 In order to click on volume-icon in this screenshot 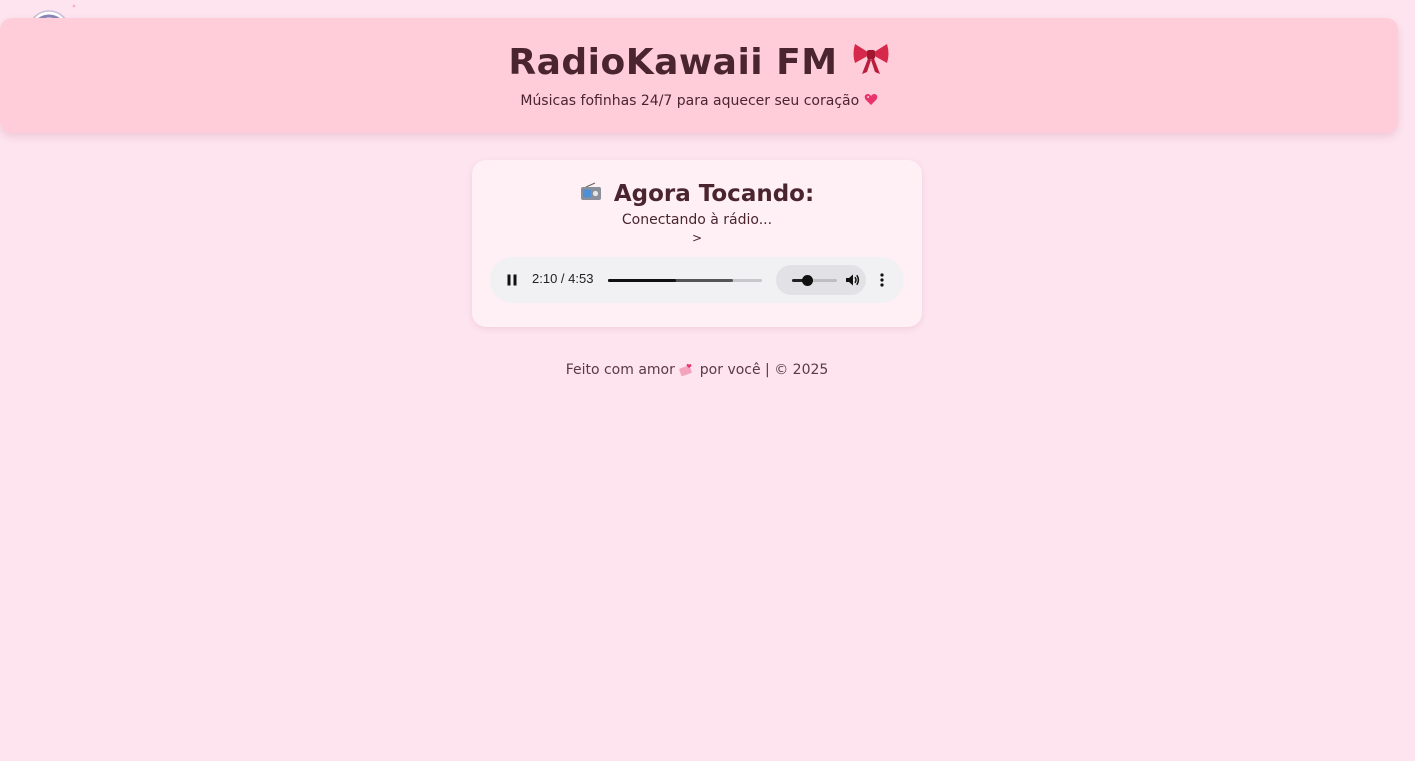, I will do `click(853, 280)`.